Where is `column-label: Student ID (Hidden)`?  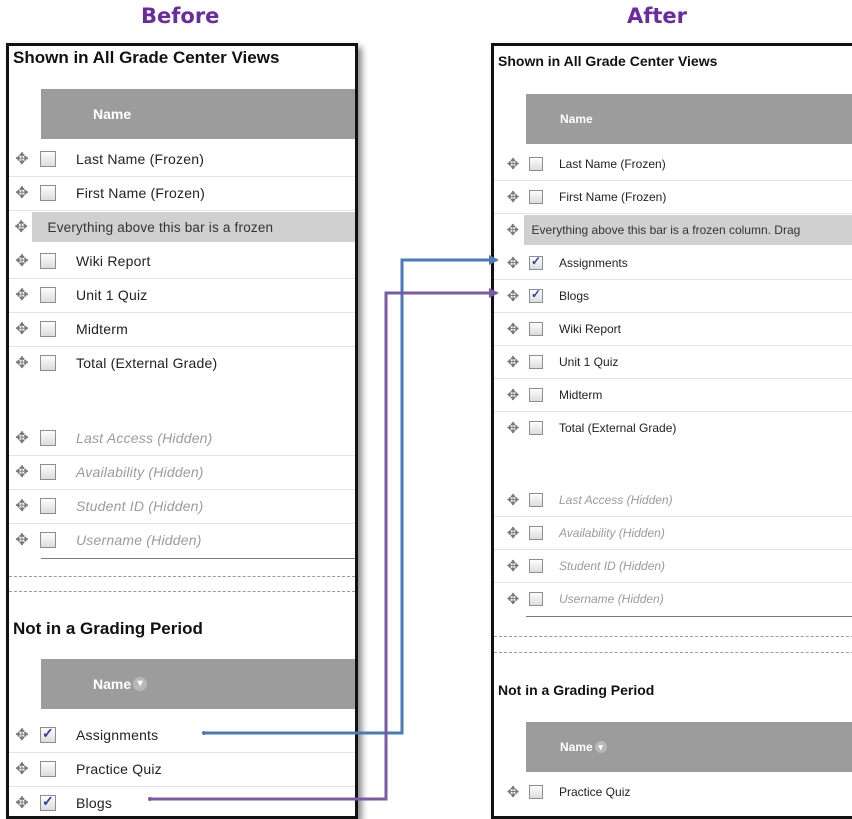 column-label: Student ID (Hidden) is located at coordinates (612, 565).